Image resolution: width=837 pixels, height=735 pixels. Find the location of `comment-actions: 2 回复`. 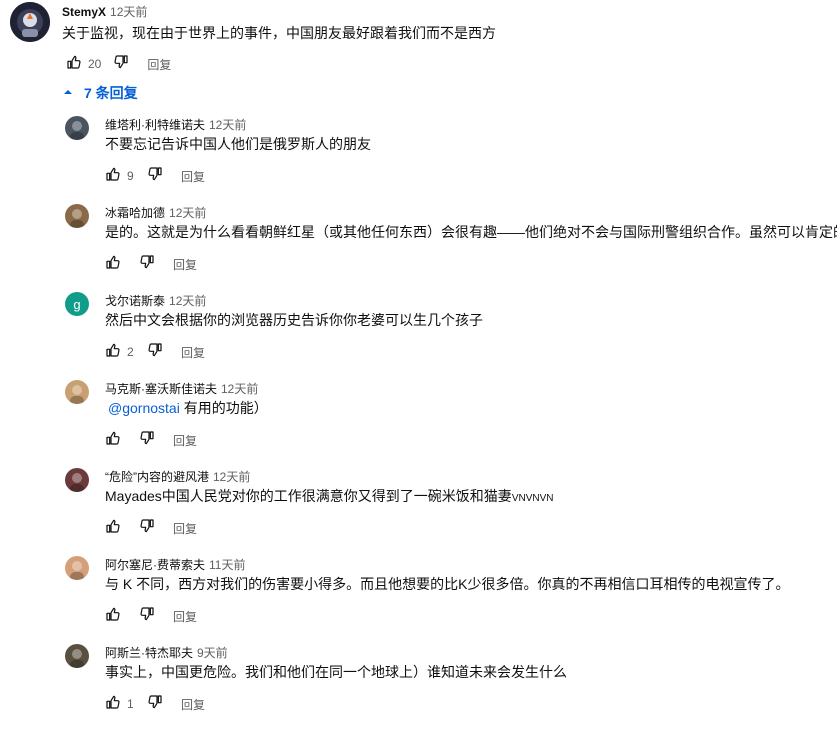

comment-actions: 2 回复 is located at coordinates (153, 352).